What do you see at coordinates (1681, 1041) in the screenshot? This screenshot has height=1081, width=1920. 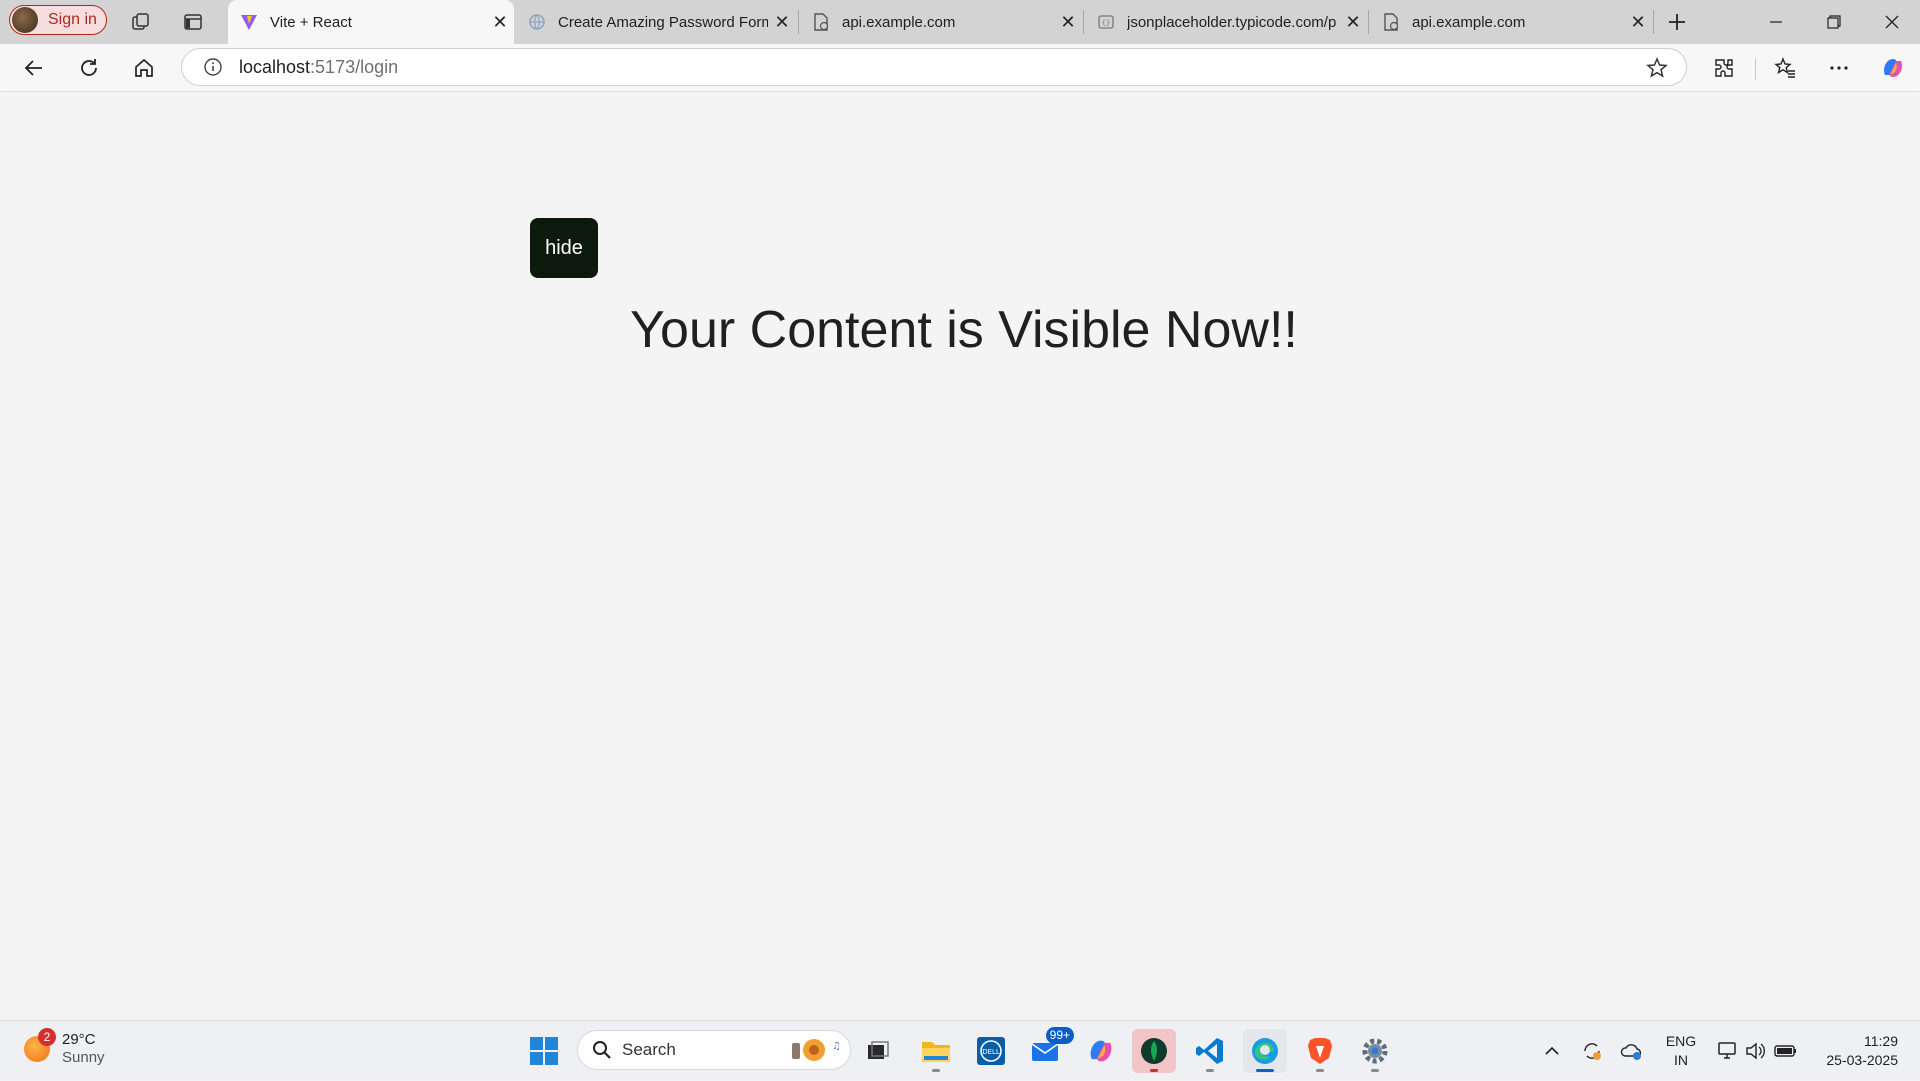 I see `language-code: ENG` at bounding box center [1681, 1041].